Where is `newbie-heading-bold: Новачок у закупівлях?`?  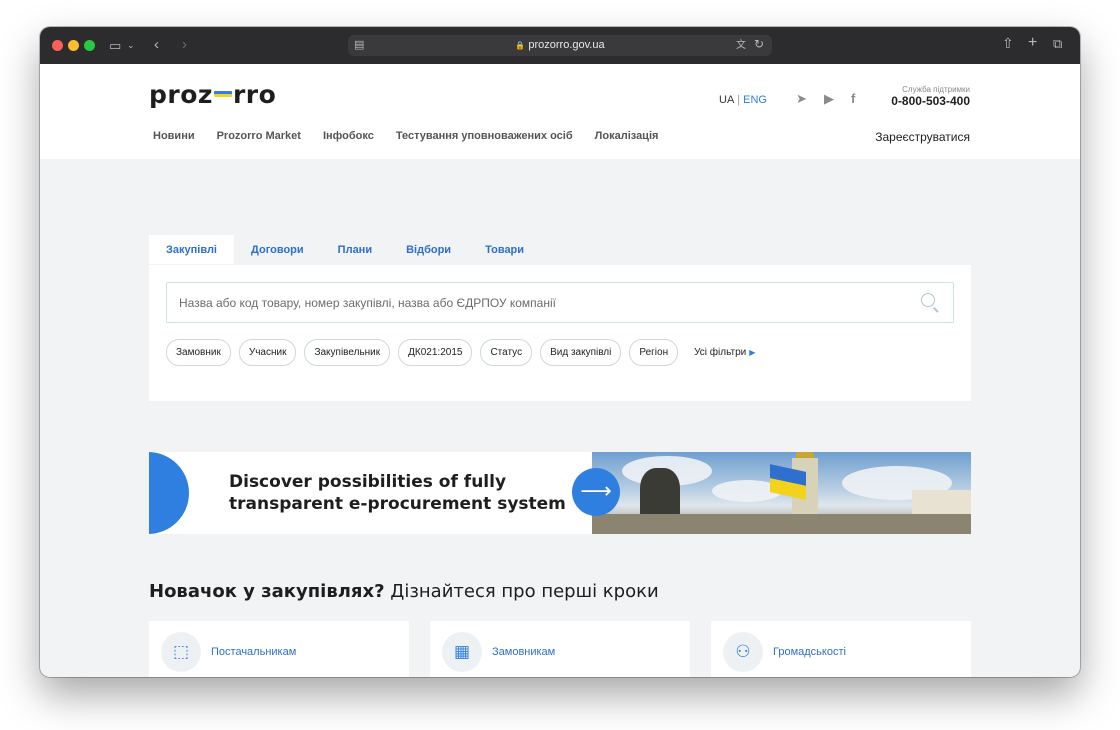 newbie-heading-bold: Новачок у закупівлях? is located at coordinates (267, 591).